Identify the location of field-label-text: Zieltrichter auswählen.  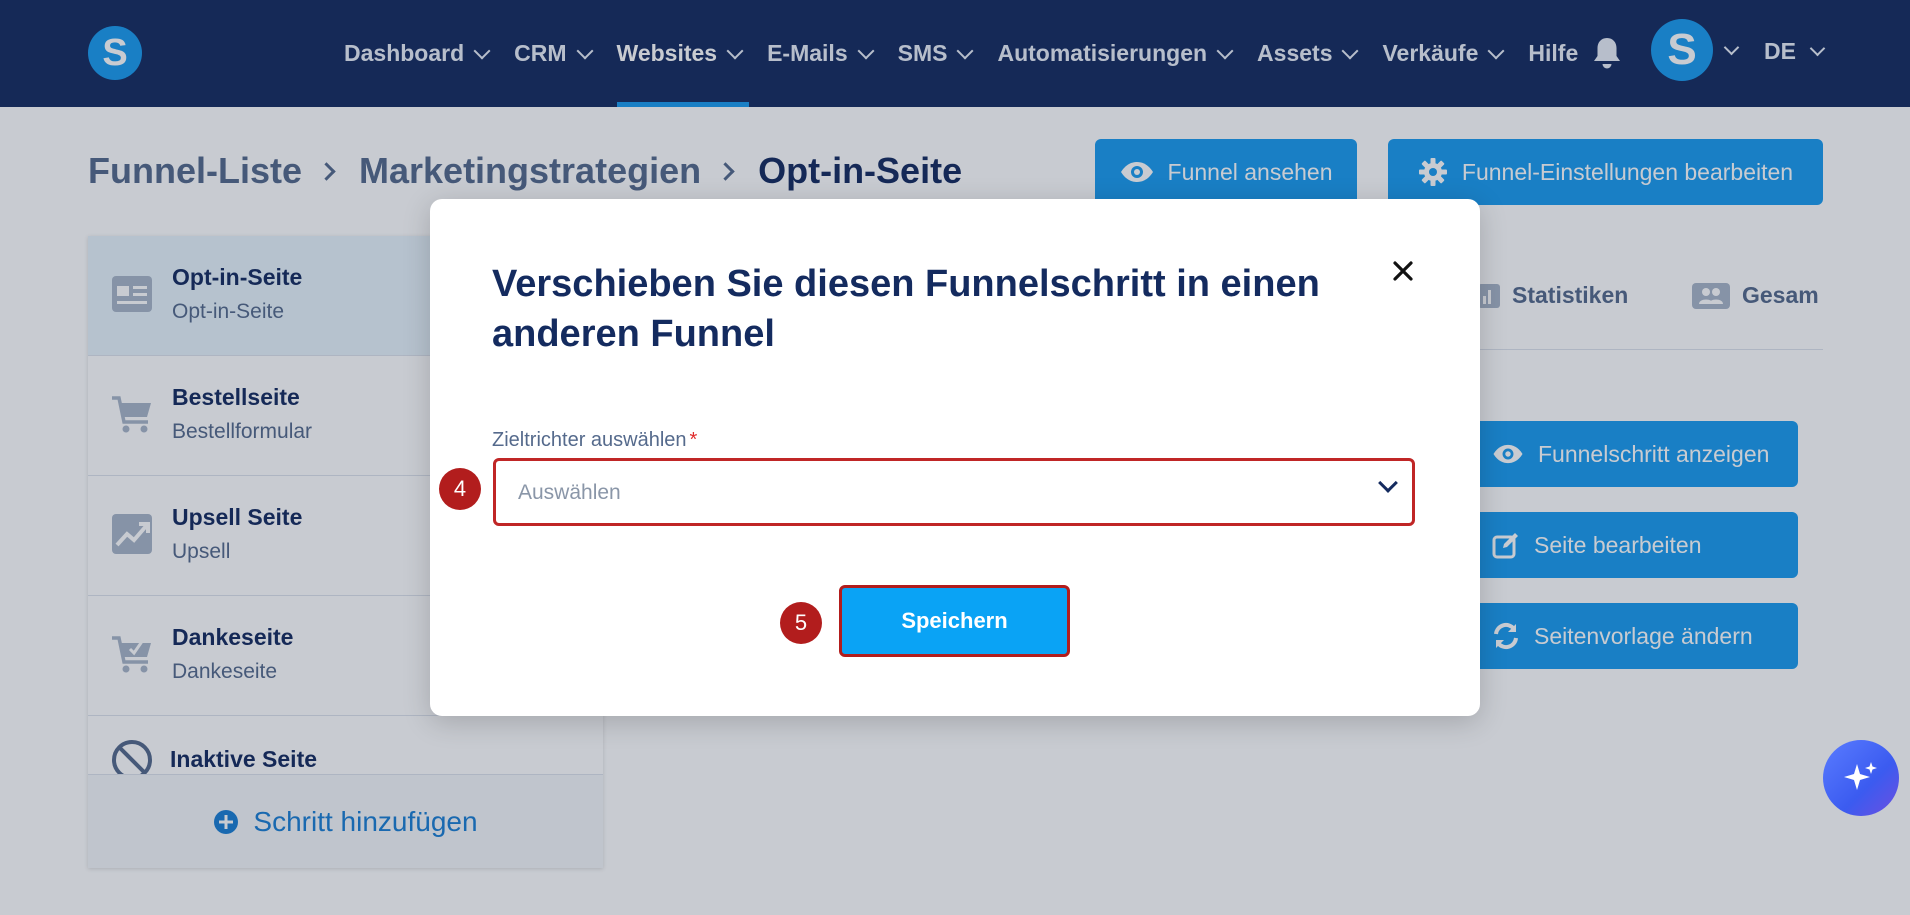
(589, 440).